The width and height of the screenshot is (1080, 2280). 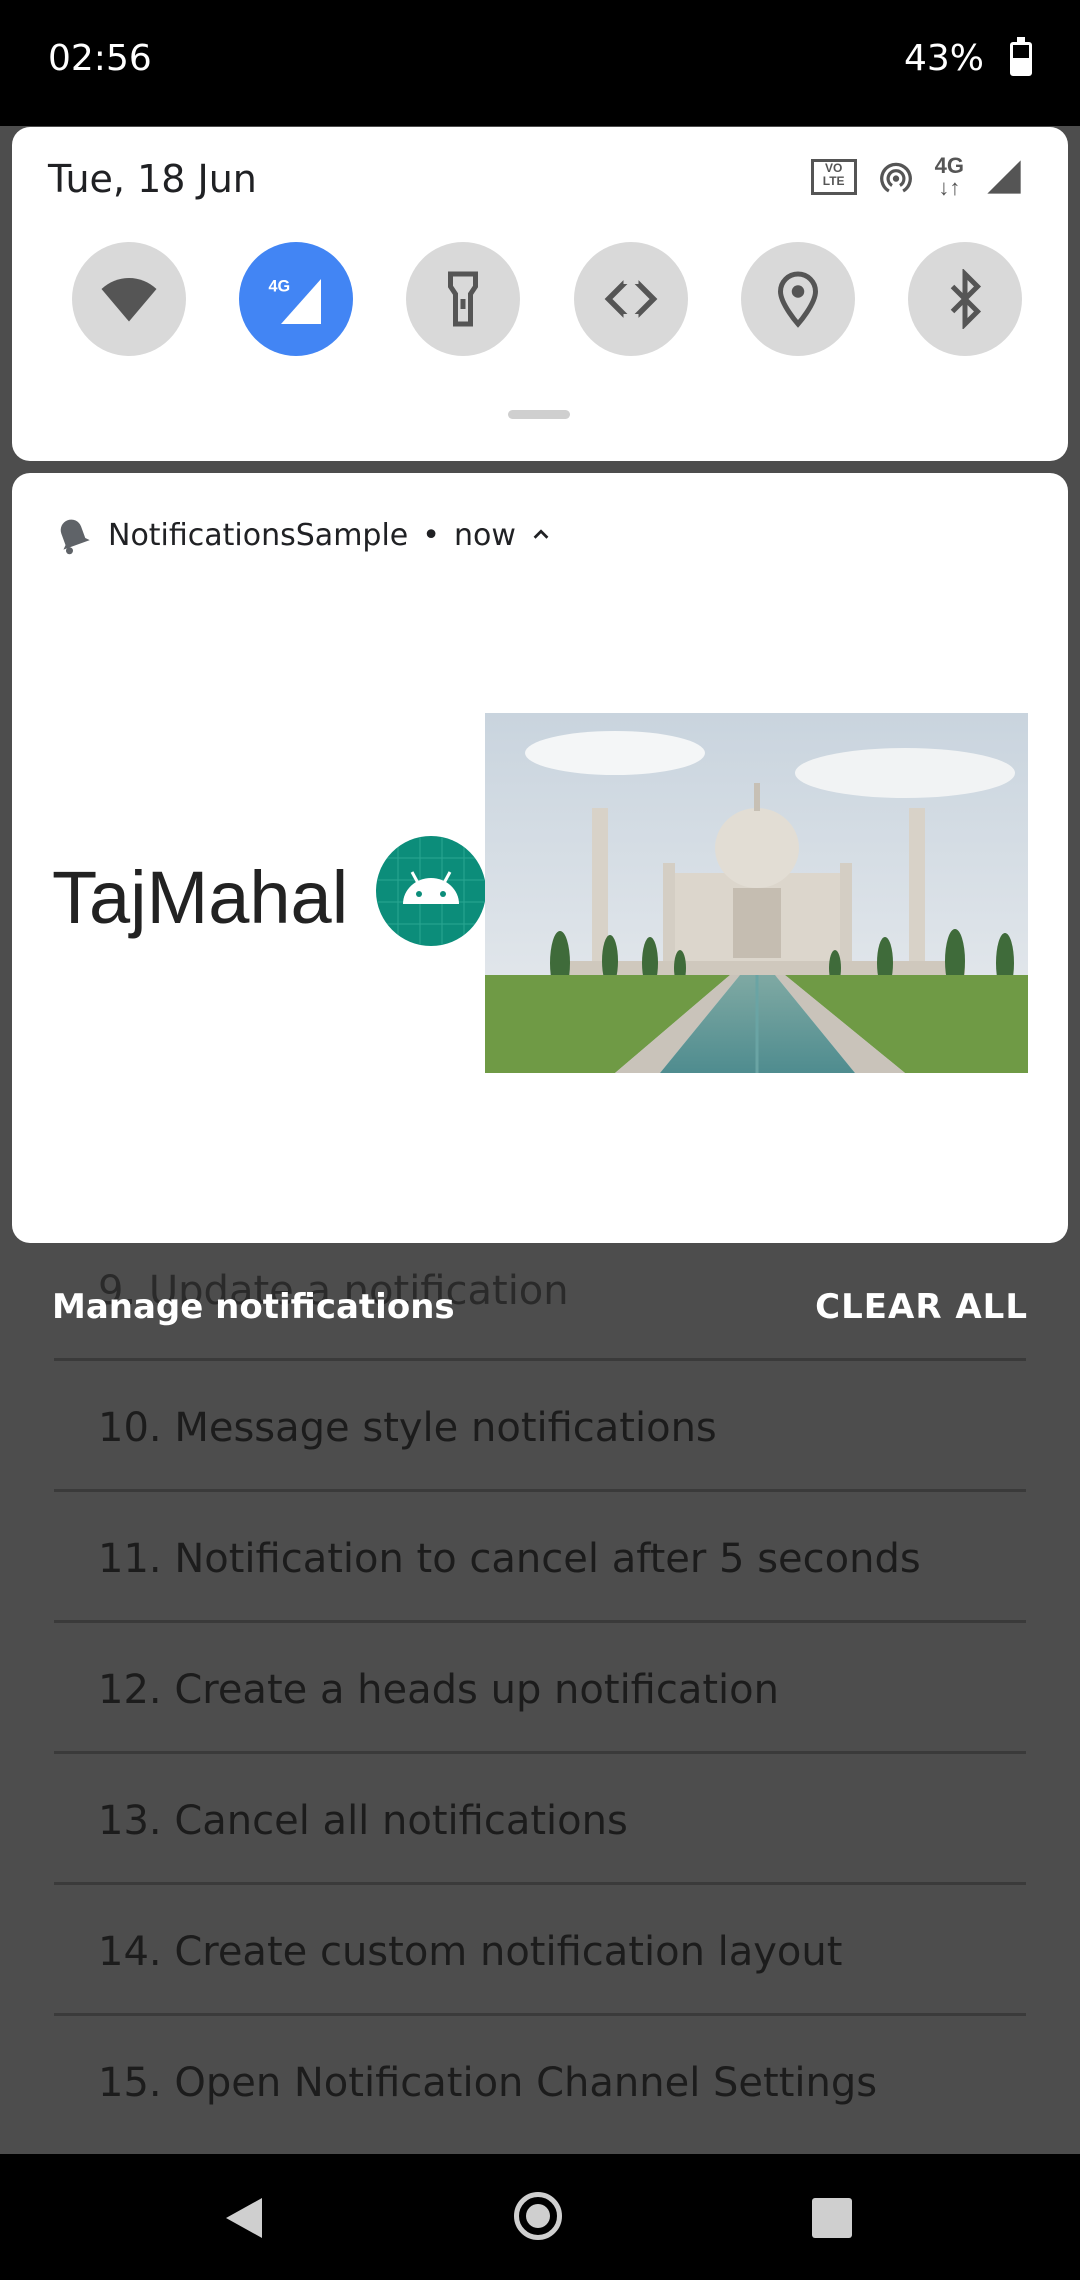 I want to click on tile-bluetooth, so click(x=964, y=299).